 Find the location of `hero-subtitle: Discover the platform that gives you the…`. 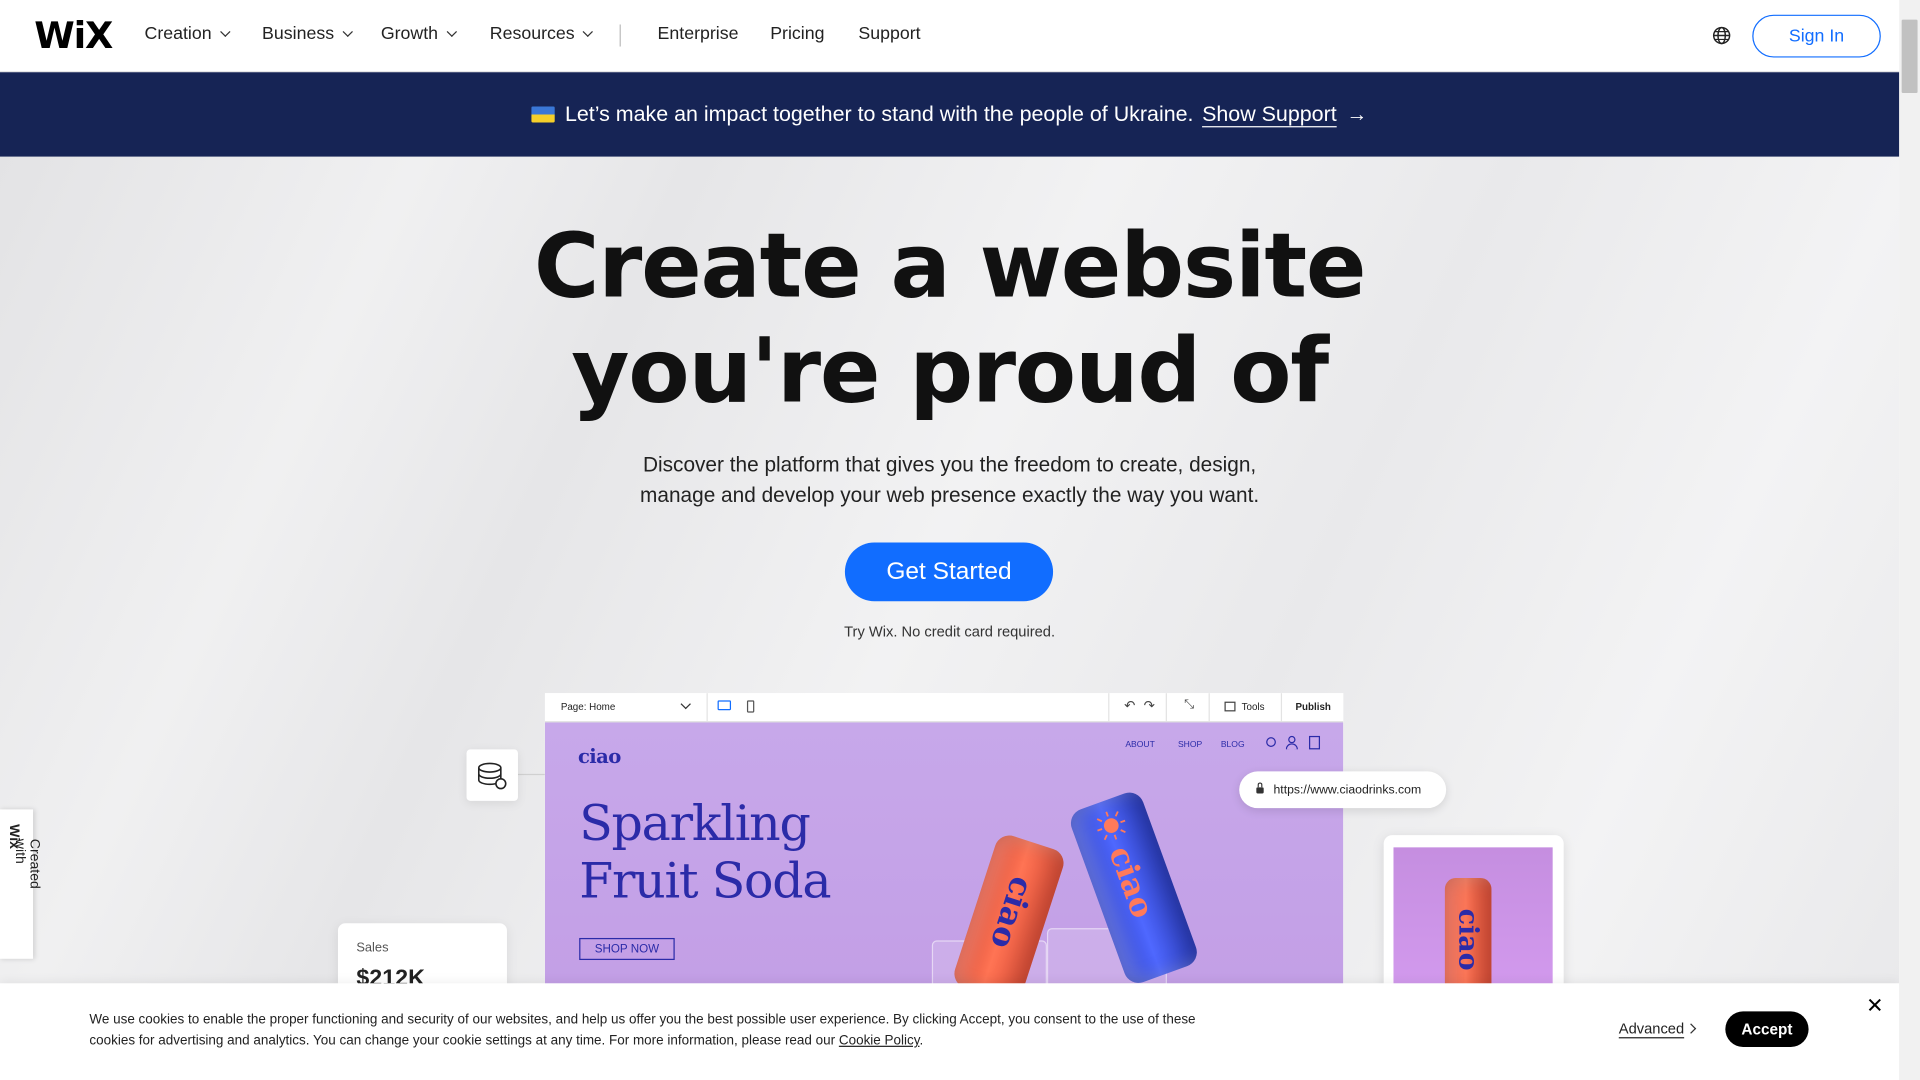

hero-subtitle: Discover the platform that gives you the… is located at coordinates (949, 479).